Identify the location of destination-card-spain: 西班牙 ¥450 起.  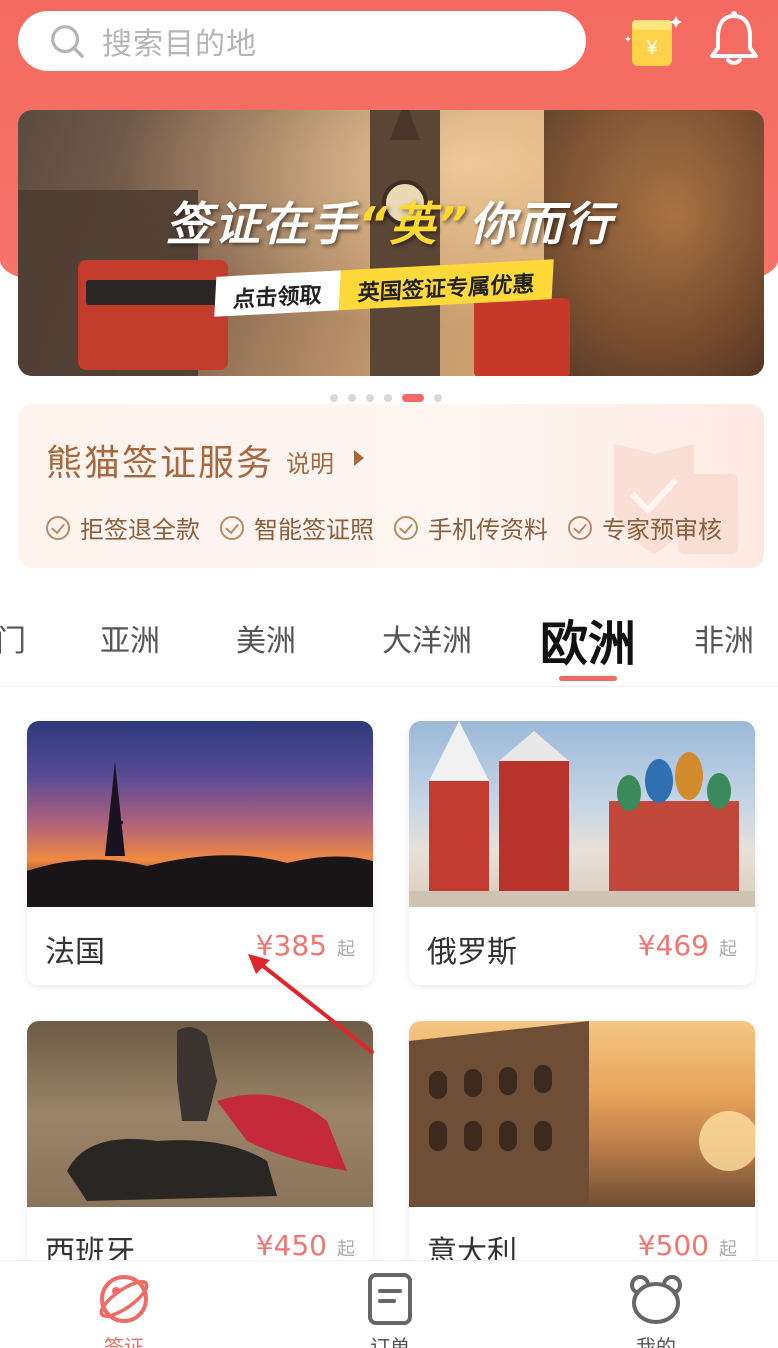
(200, 1153).